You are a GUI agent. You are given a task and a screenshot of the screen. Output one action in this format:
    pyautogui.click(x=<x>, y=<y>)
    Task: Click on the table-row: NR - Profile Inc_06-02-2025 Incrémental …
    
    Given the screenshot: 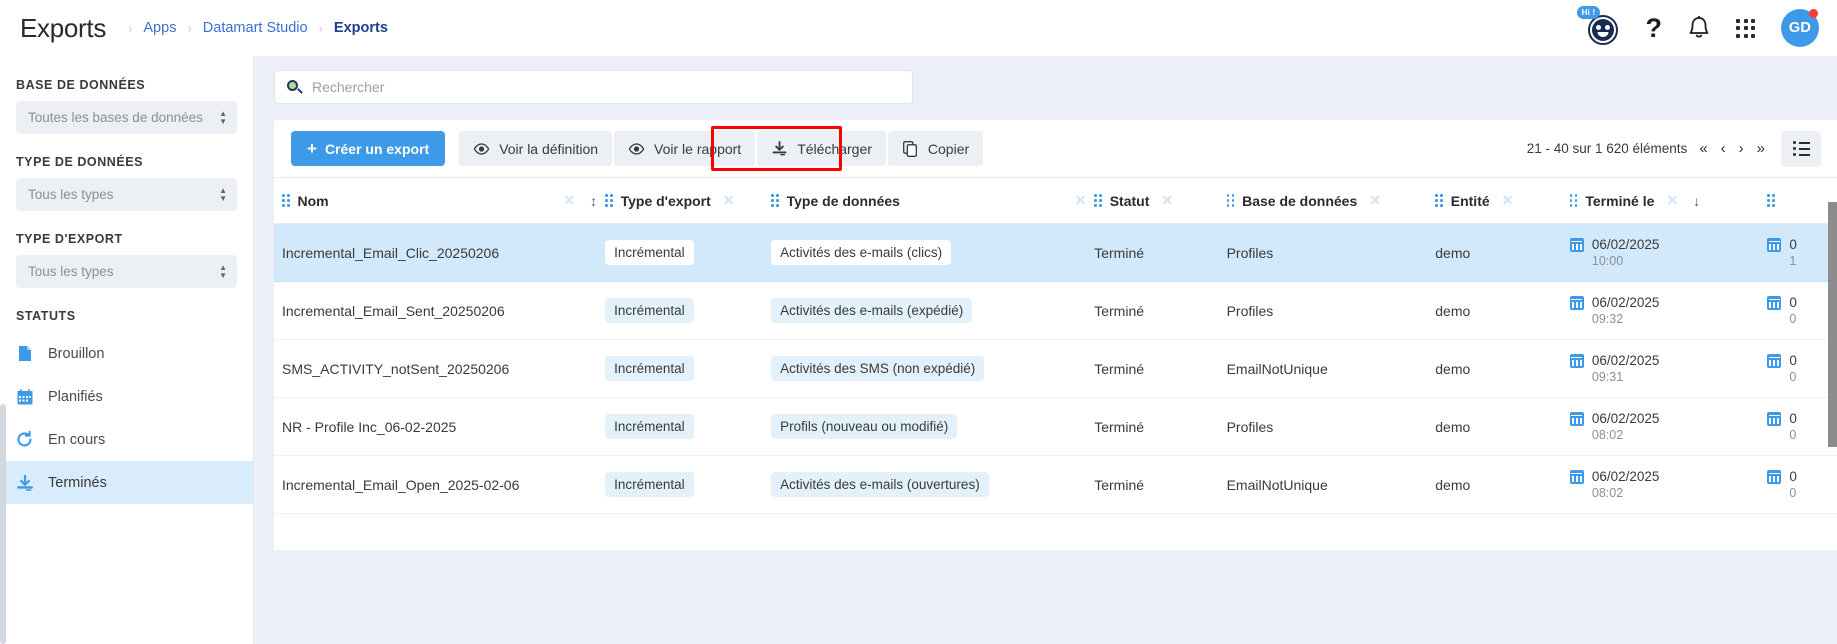 What is the action you would take?
    pyautogui.click(x=1055, y=426)
    